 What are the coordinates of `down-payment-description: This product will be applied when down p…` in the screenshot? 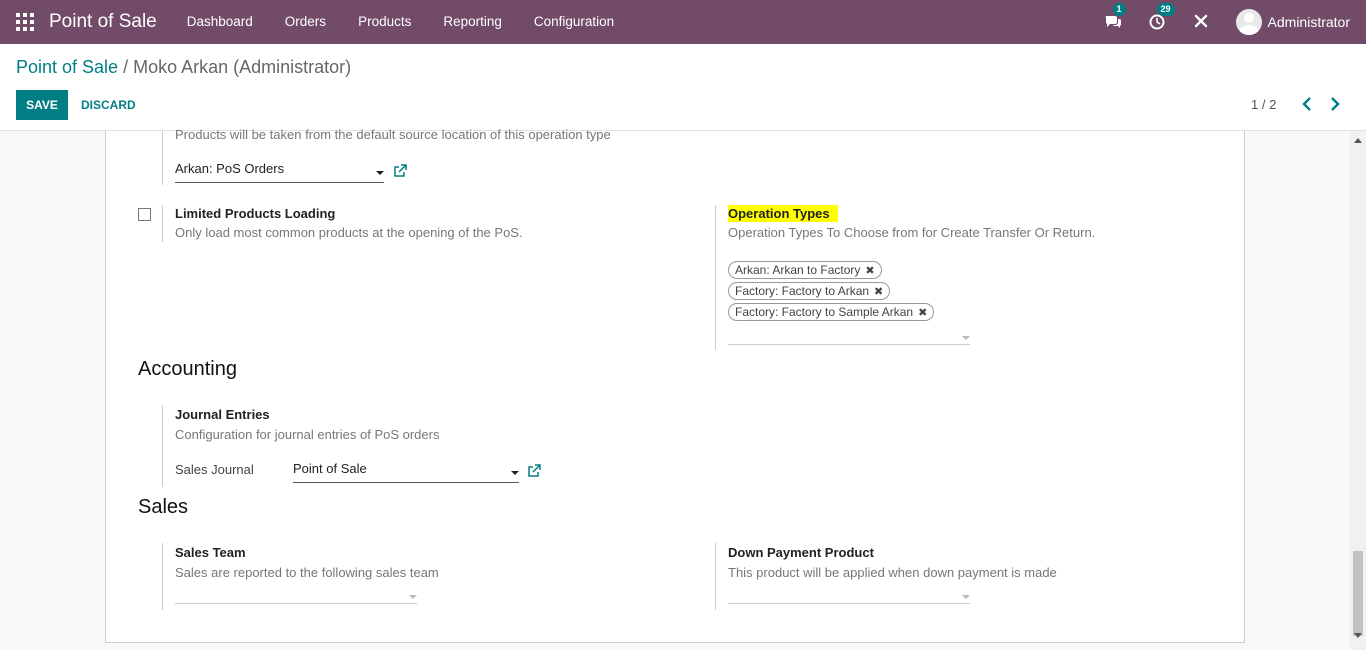 It's located at (892, 572).